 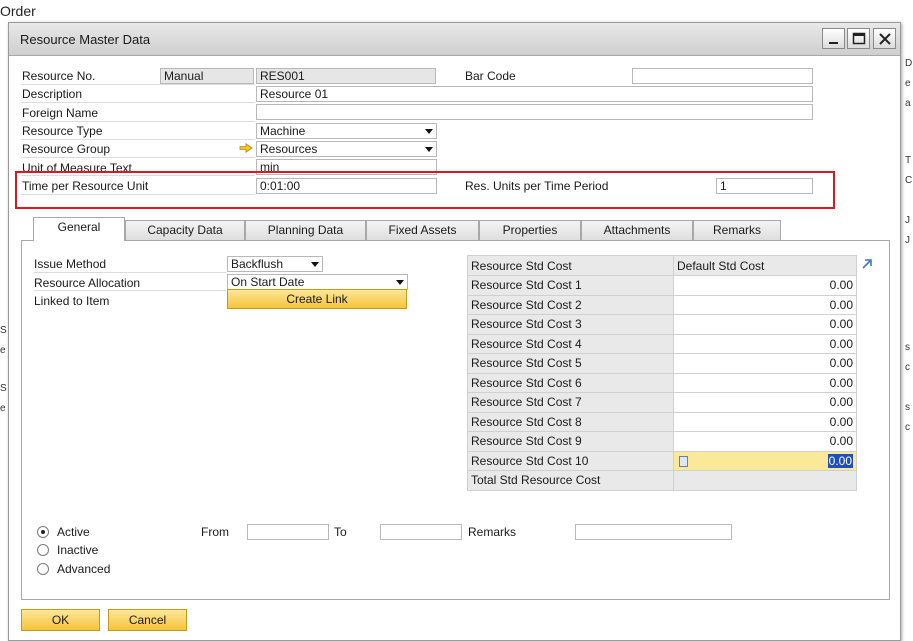 I want to click on table-header-row: Resource Std Cost Default Std Cost, so click(x=662, y=265).